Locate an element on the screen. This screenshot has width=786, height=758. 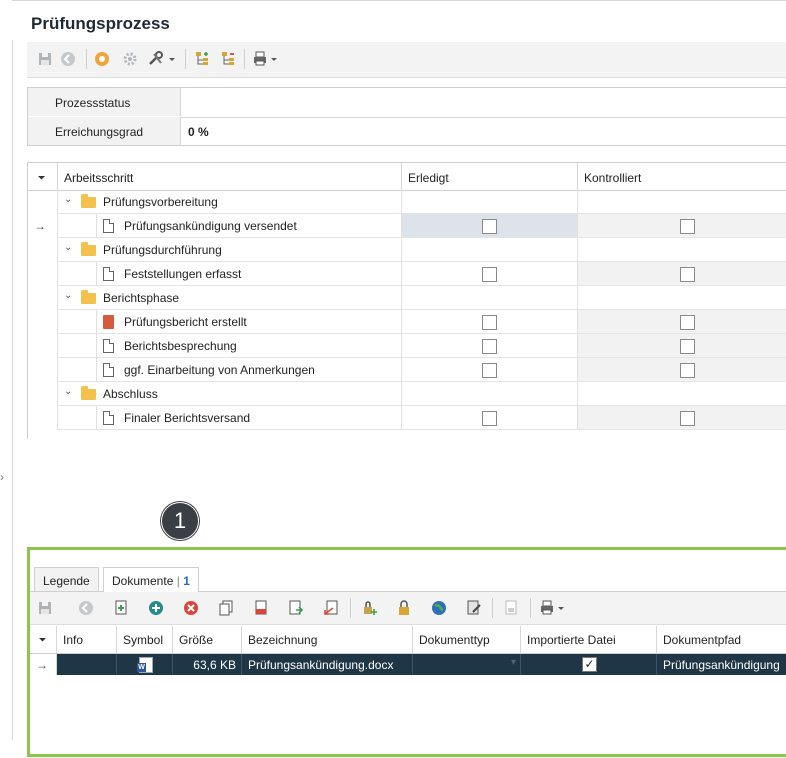
globe-icon is located at coordinates (439, 608).